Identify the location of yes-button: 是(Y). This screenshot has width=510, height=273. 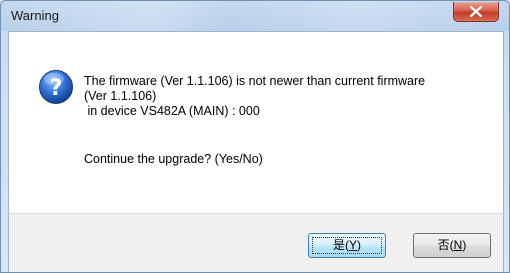
(347, 245).